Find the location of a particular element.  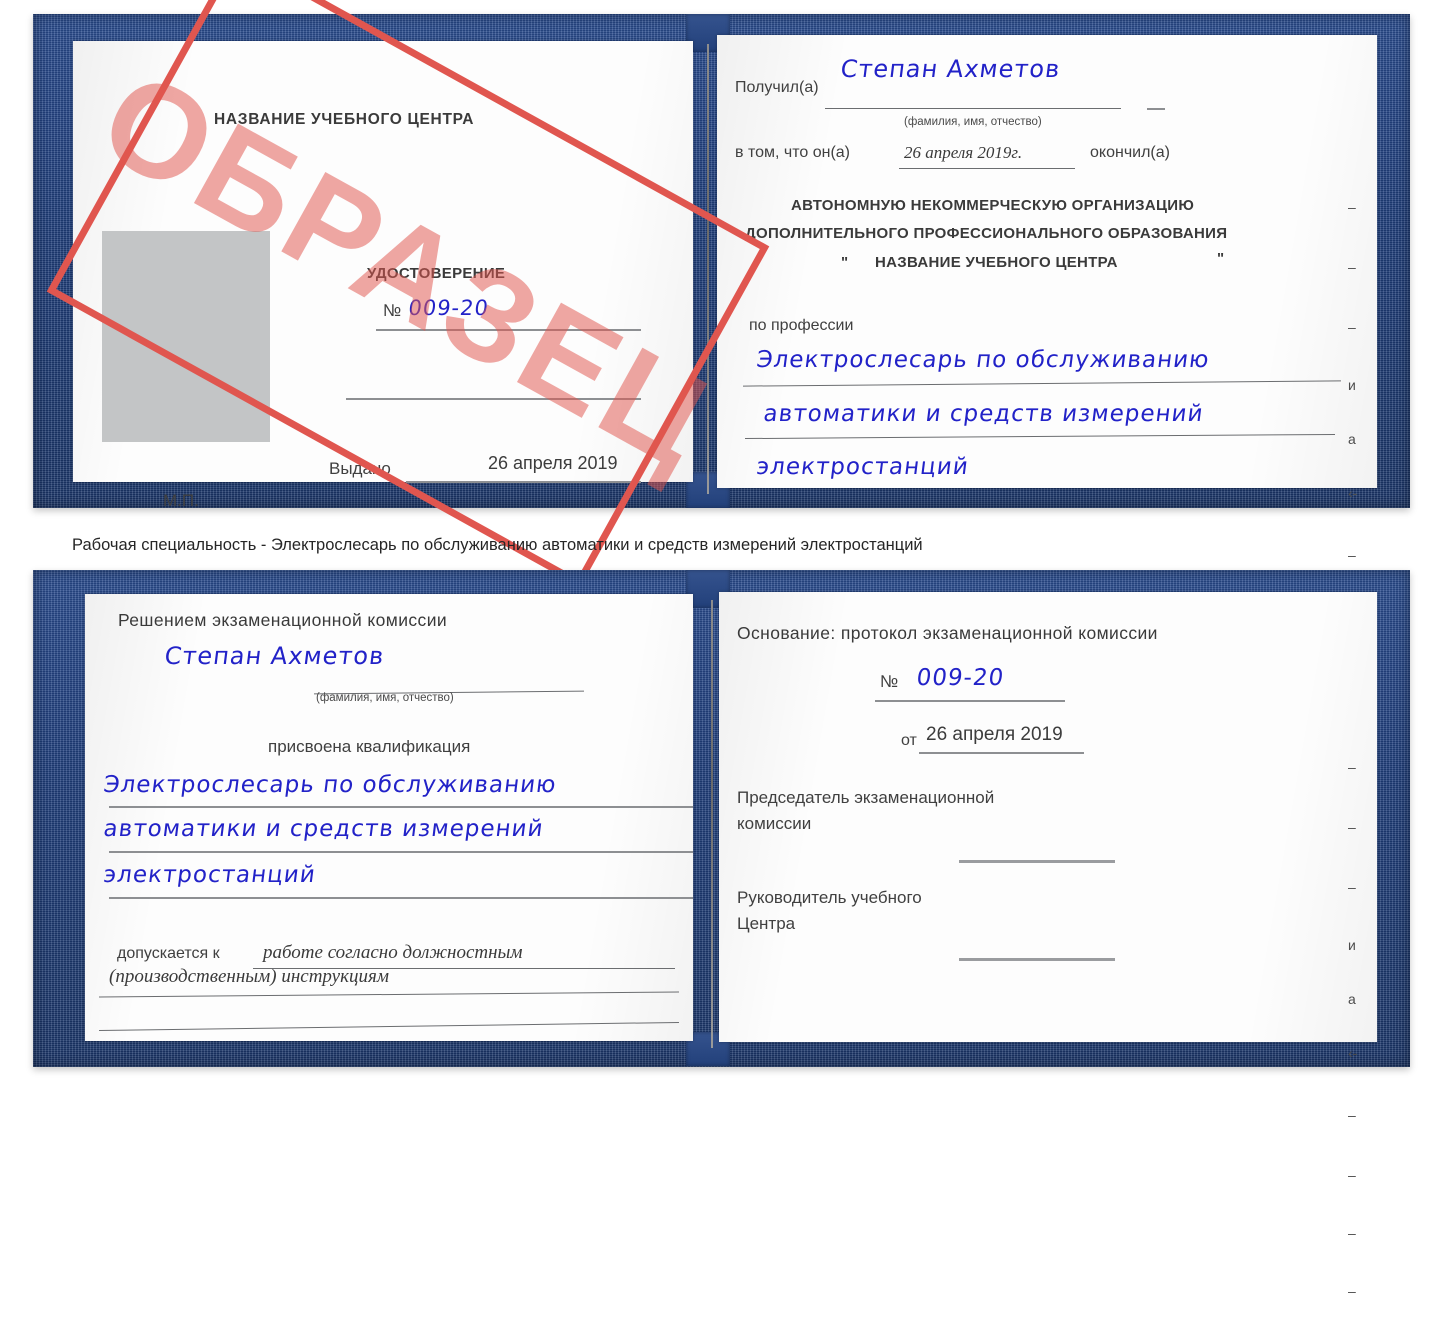

top-left-blank-rule is located at coordinates (493, 399).